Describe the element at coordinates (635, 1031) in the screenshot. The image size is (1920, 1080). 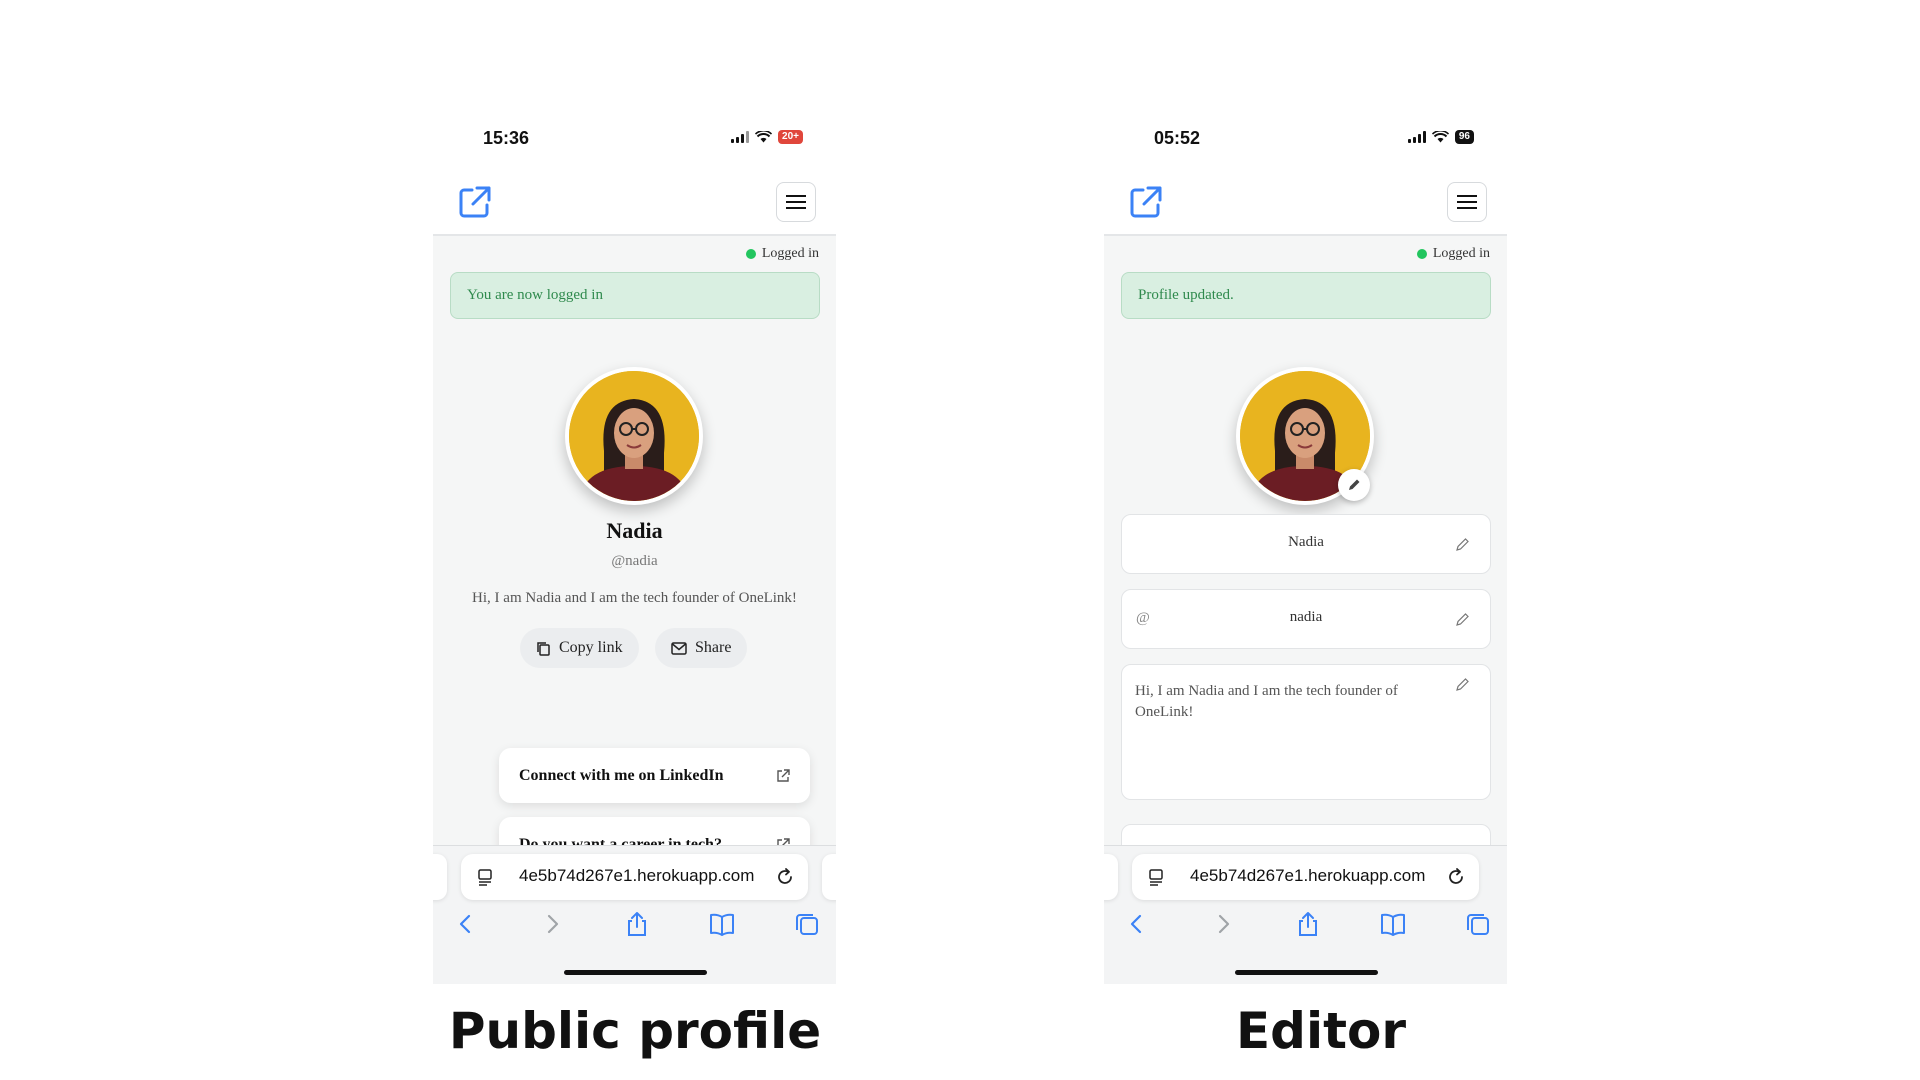
I see `caption-public-profile: Public profile` at that location.